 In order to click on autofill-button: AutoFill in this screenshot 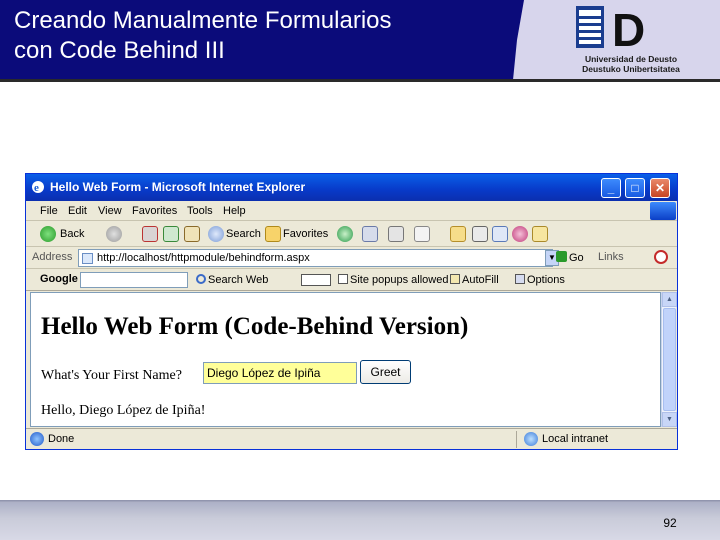, I will do `click(474, 280)`.